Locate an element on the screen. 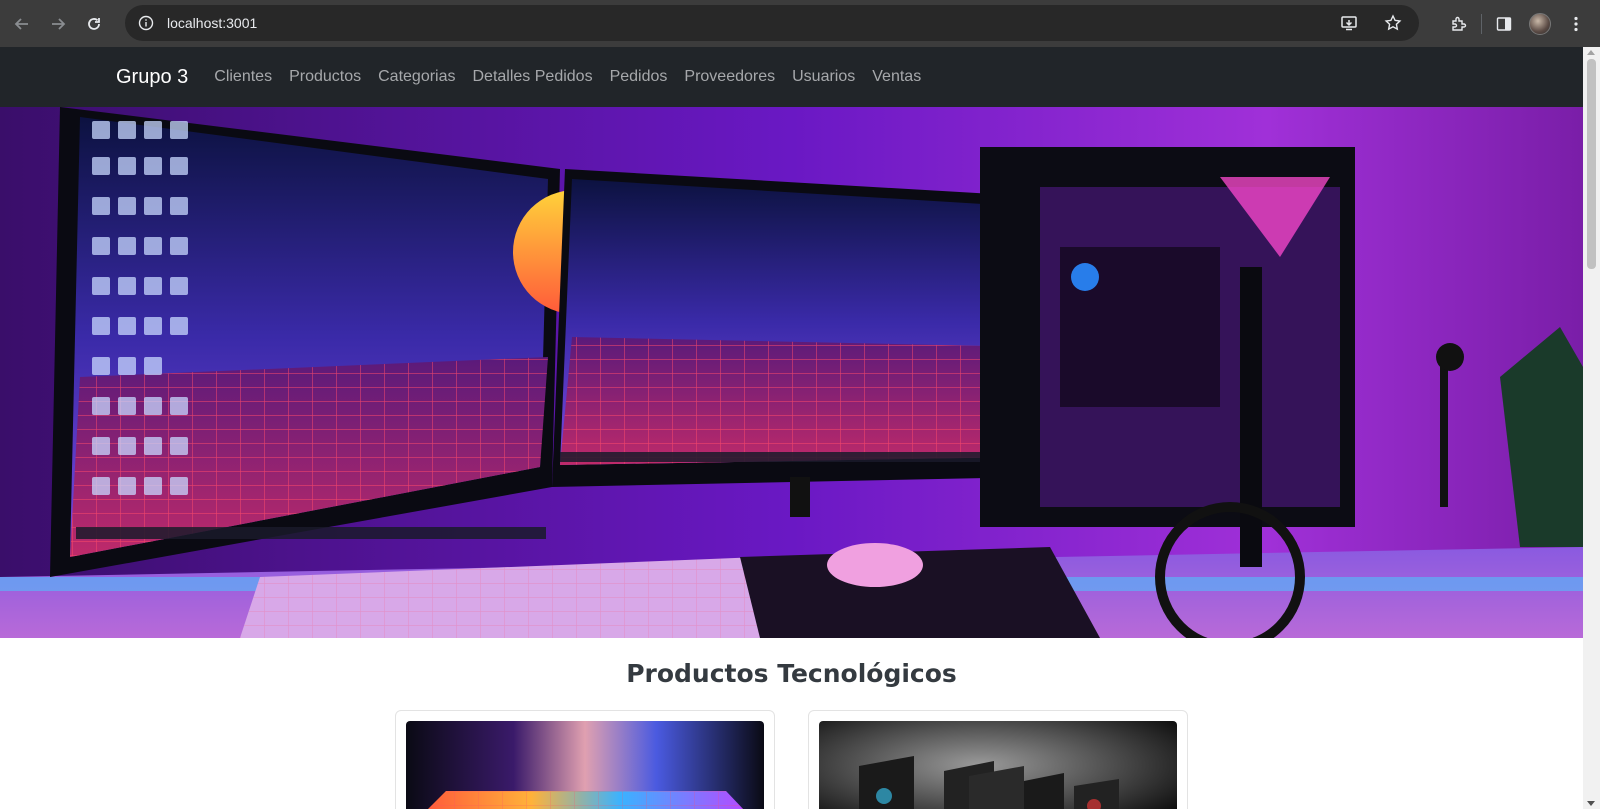 The height and width of the screenshot is (809, 1600). bookmark-star-icon is located at coordinates (1393, 23).